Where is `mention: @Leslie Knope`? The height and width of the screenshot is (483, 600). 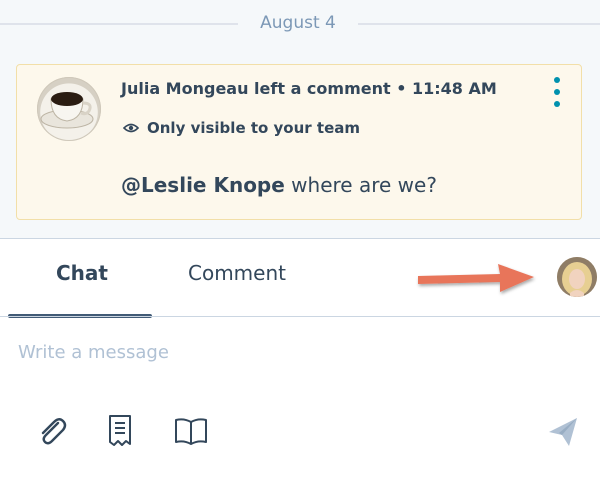 mention: @Leslie Knope is located at coordinates (203, 185).